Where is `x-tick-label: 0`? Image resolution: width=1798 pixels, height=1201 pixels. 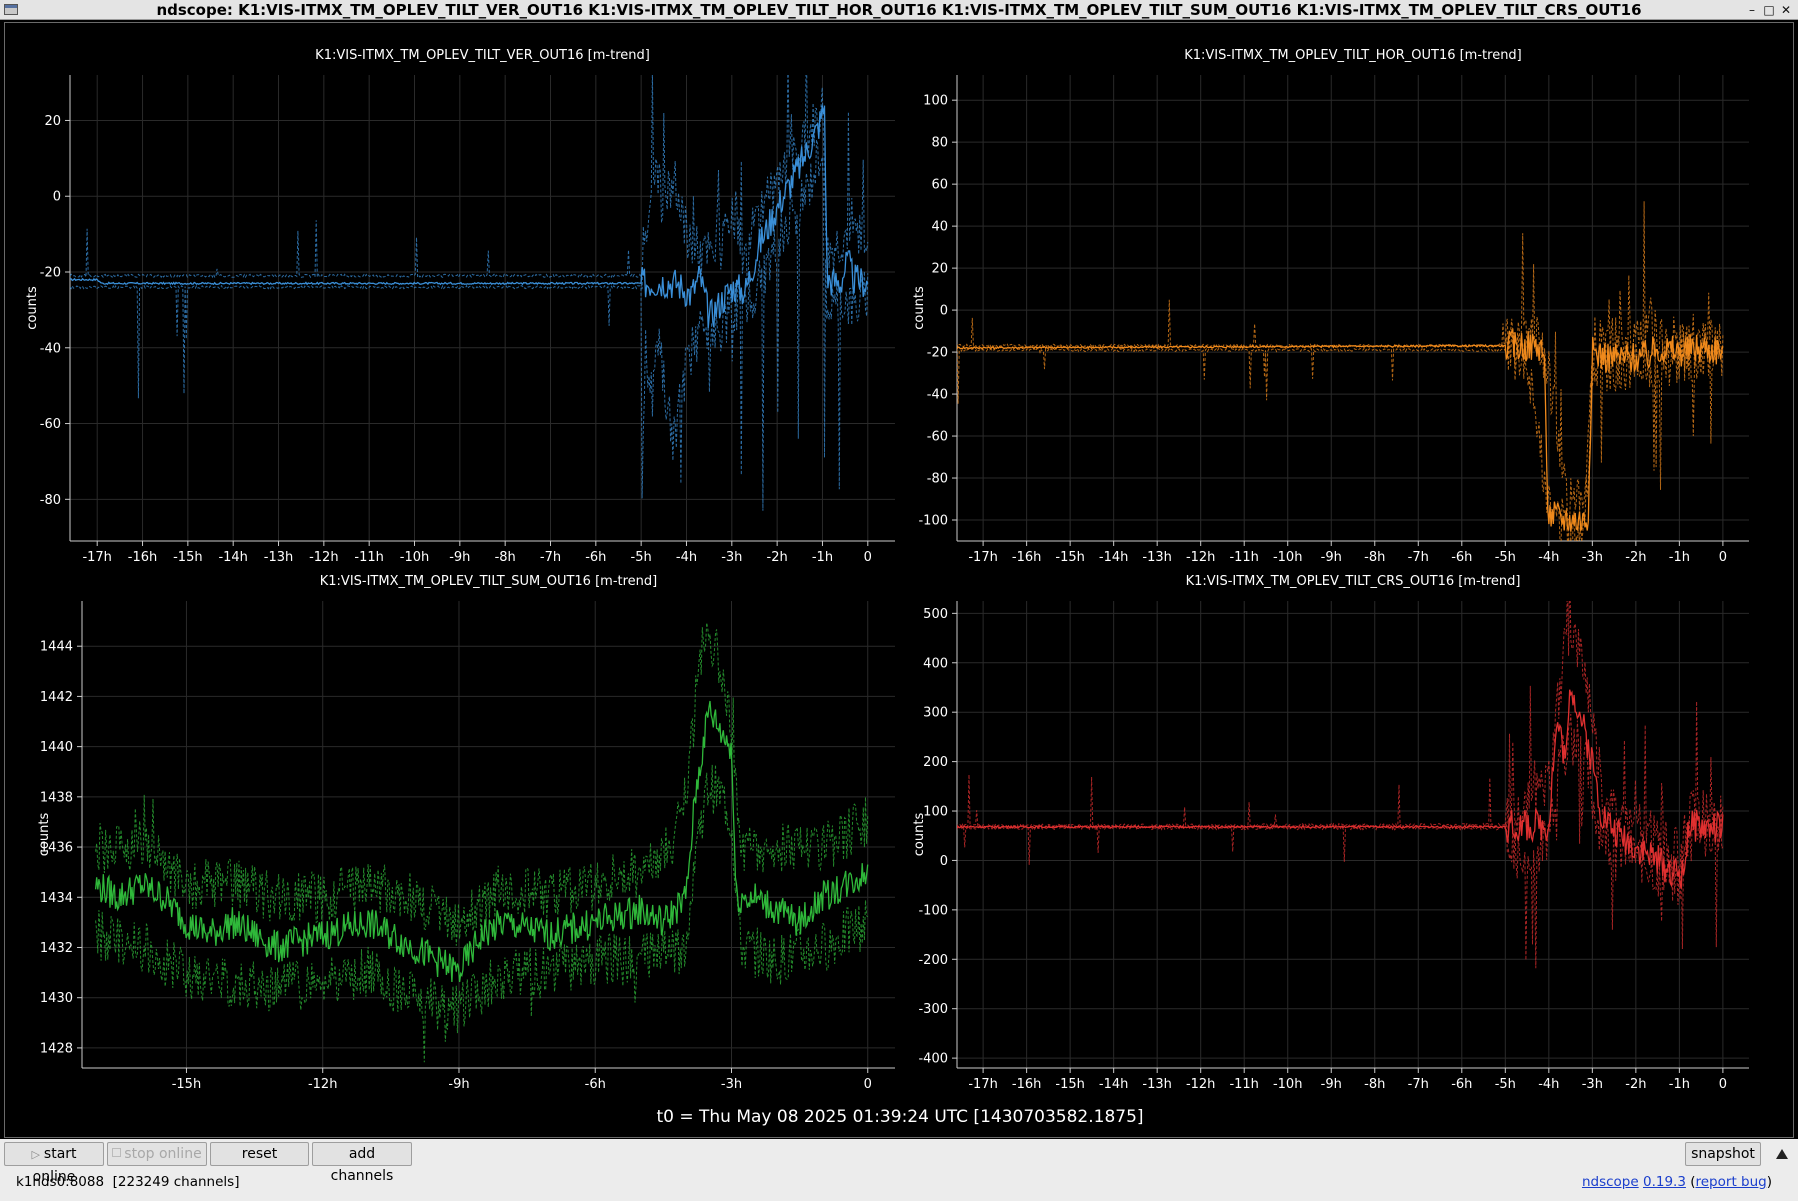 x-tick-label: 0 is located at coordinates (868, 1084).